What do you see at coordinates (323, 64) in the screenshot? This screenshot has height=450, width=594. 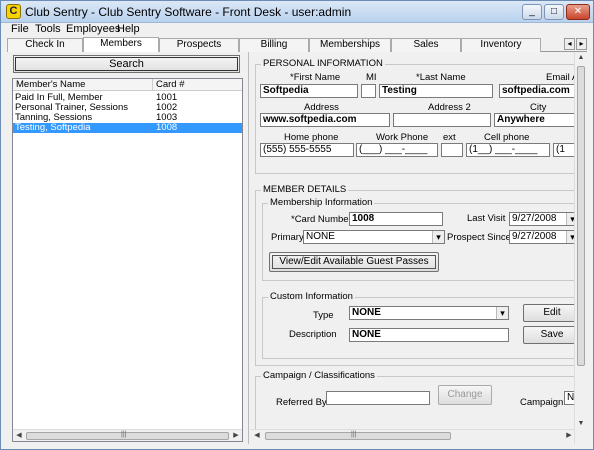 I see `personal-info-title: PERSONAL INFORMATION` at bounding box center [323, 64].